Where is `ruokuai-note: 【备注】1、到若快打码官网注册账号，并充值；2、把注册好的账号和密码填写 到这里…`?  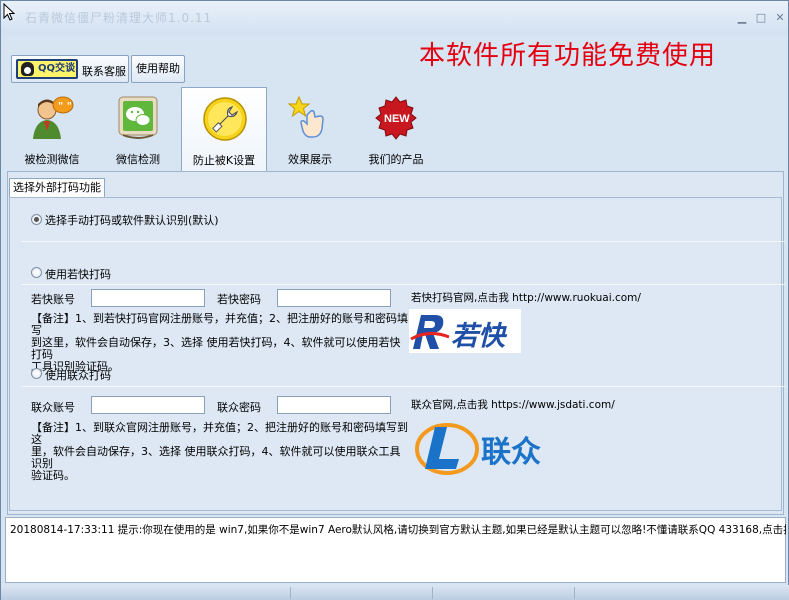
ruokuai-note: 【备注】1、到若快打码官网注册账号，并充值；2、把注册好的账号和密码填写 到这里… is located at coordinates (221, 343).